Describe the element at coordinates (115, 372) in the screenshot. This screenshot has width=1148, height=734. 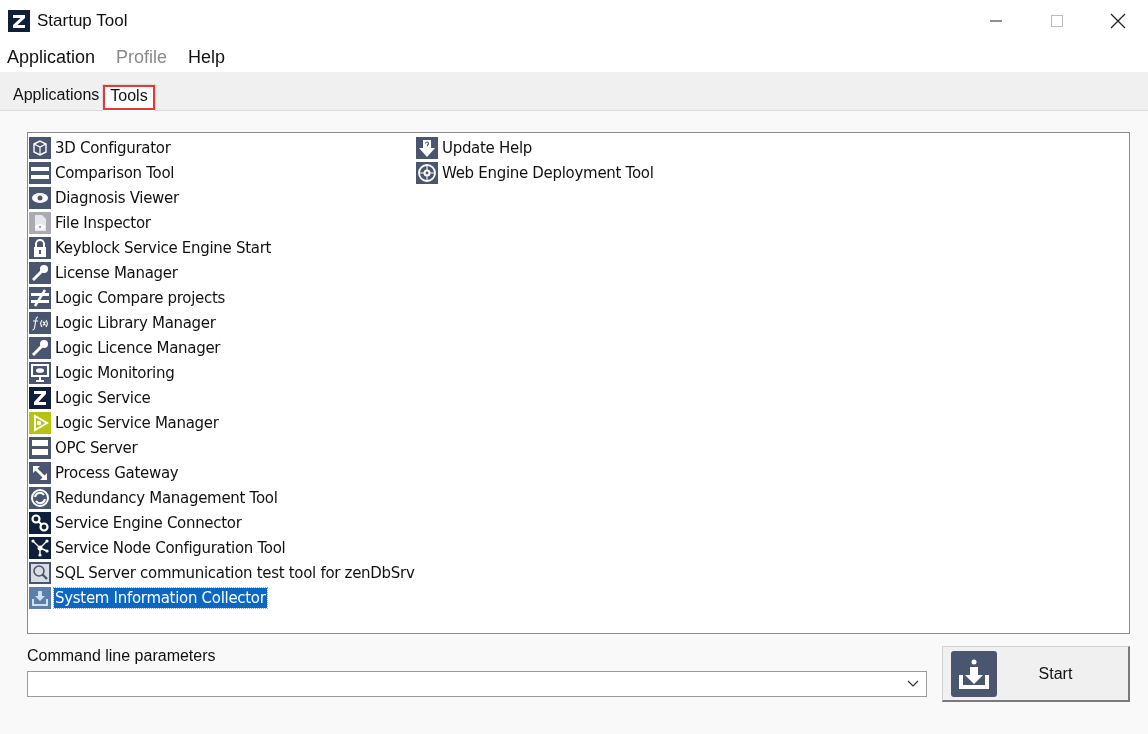
I see `tool-item: Logic Monitoring` at that location.